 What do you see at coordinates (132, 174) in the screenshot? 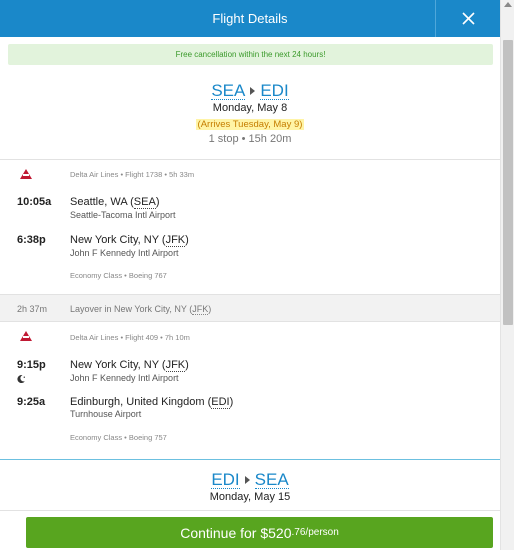
I see `segment-info: Delta Air Lines • Flight 1738 • 5h 33m` at bounding box center [132, 174].